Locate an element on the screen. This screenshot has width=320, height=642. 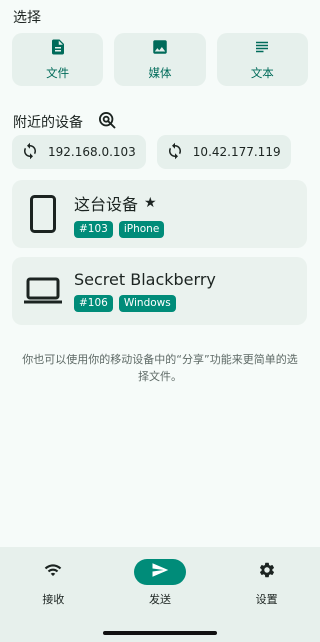
pick-media-label: 媒体 is located at coordinates (160, 73).